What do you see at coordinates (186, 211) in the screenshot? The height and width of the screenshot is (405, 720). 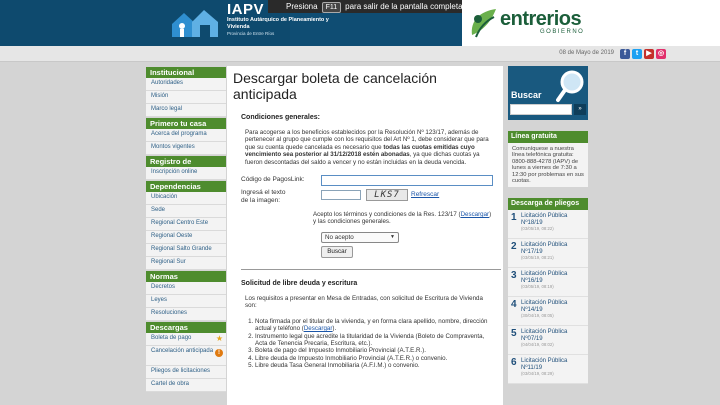 I see `nav-item-sede: Sede` at bounding box center [186, 211].